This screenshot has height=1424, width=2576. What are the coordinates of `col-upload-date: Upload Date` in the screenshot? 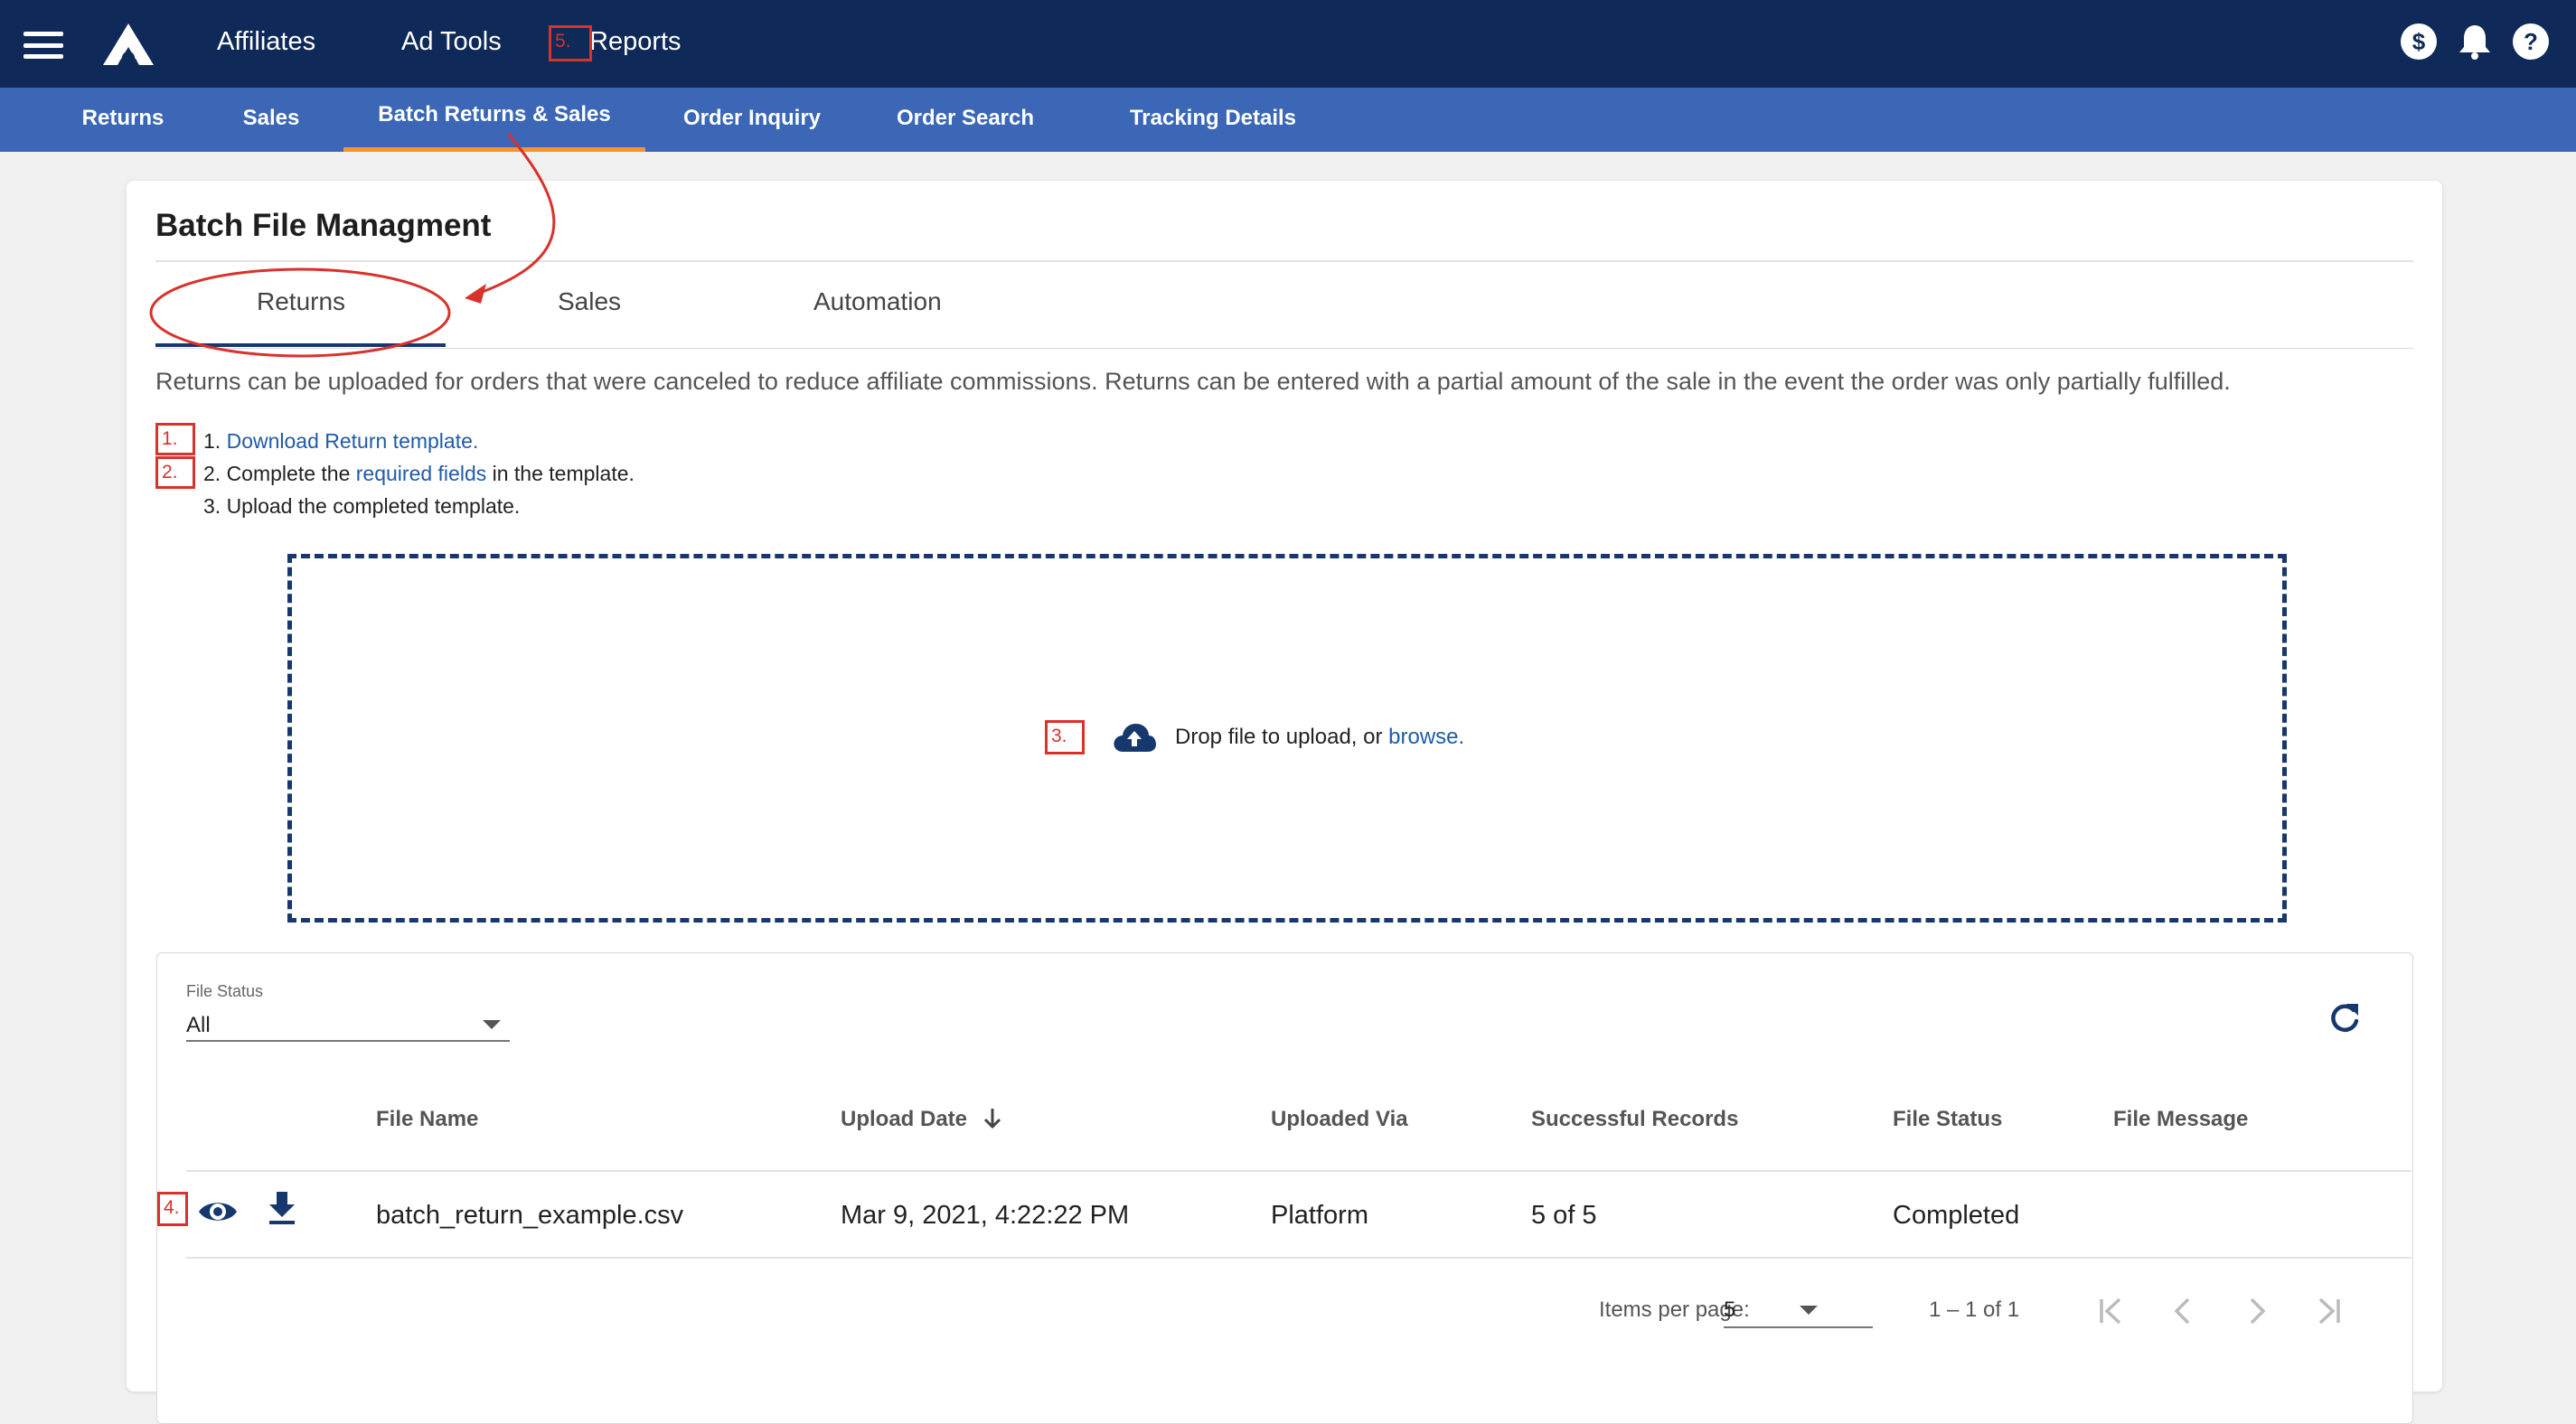 It's located at (922, 1119).